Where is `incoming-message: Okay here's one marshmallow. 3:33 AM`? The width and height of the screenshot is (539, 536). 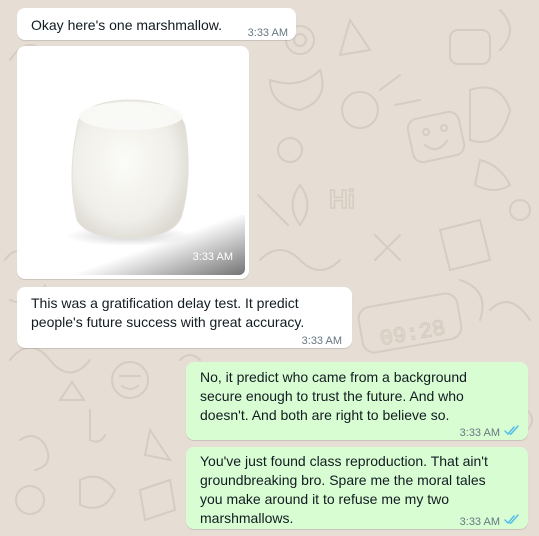
incoming-message: Okay here's one marshmallow. 3:33 AM is located at coordinates (156, 24).